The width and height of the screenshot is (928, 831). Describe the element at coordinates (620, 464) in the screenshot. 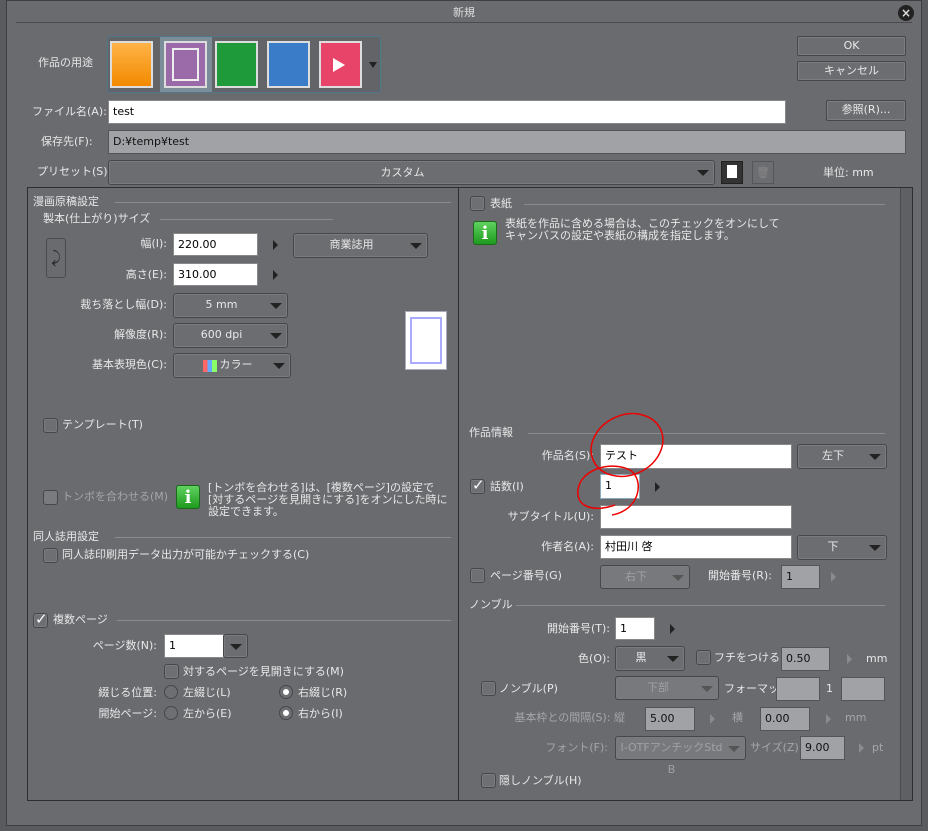

I see `red-annotation-circles` at that location.